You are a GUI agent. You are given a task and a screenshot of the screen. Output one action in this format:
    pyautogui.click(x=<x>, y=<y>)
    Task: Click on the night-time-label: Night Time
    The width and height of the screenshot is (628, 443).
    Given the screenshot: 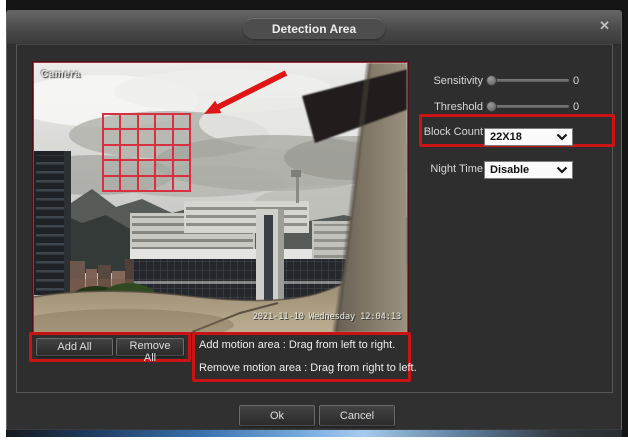 What is the action you would take?
    pyautogui.click(x=456, y=169)
    